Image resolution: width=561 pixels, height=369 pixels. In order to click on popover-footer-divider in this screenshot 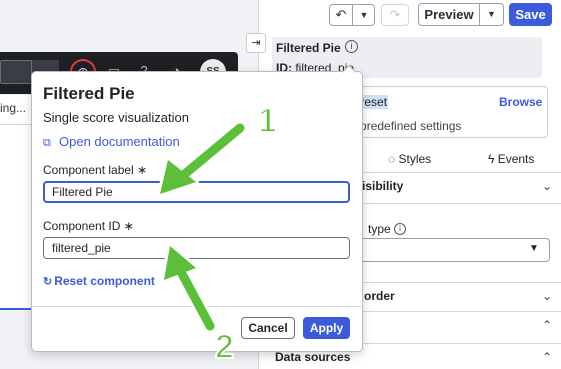, I will do `click(197, 306)`.